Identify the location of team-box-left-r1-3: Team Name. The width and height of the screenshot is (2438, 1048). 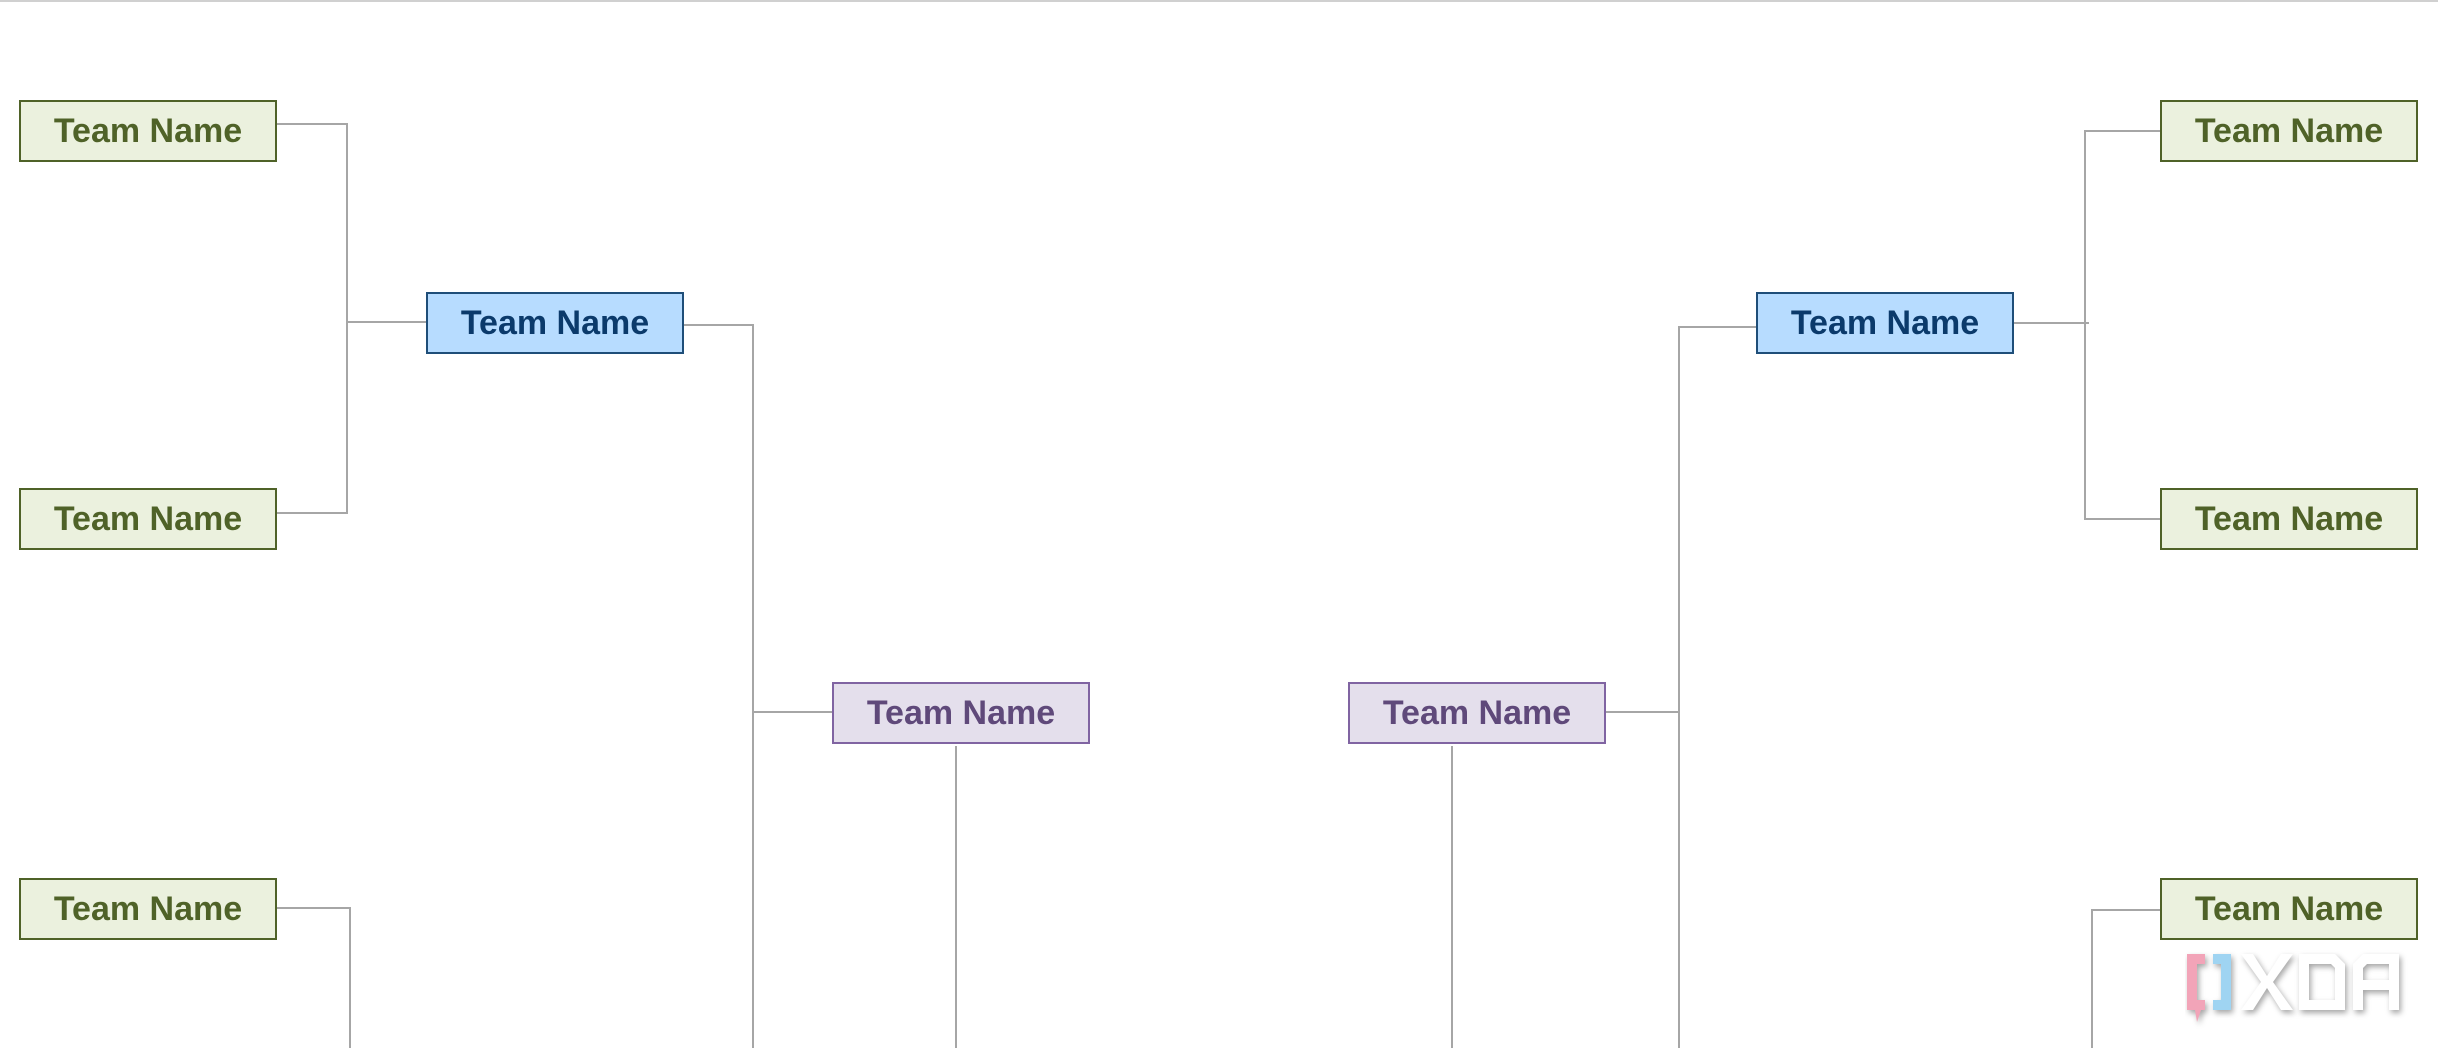
(148, 909).